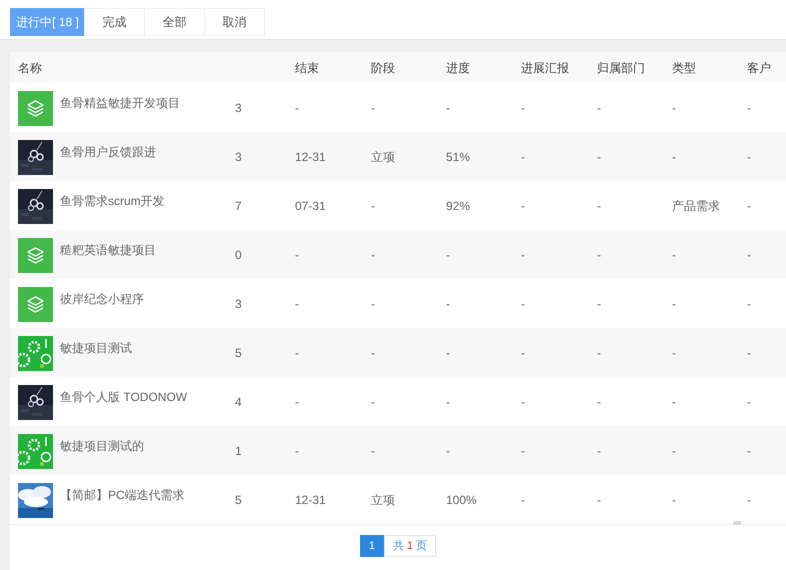 Image resolution: width=786 pixels, height=570 pixels. I want to click on table-cell-text: 4, so click(238, 402).